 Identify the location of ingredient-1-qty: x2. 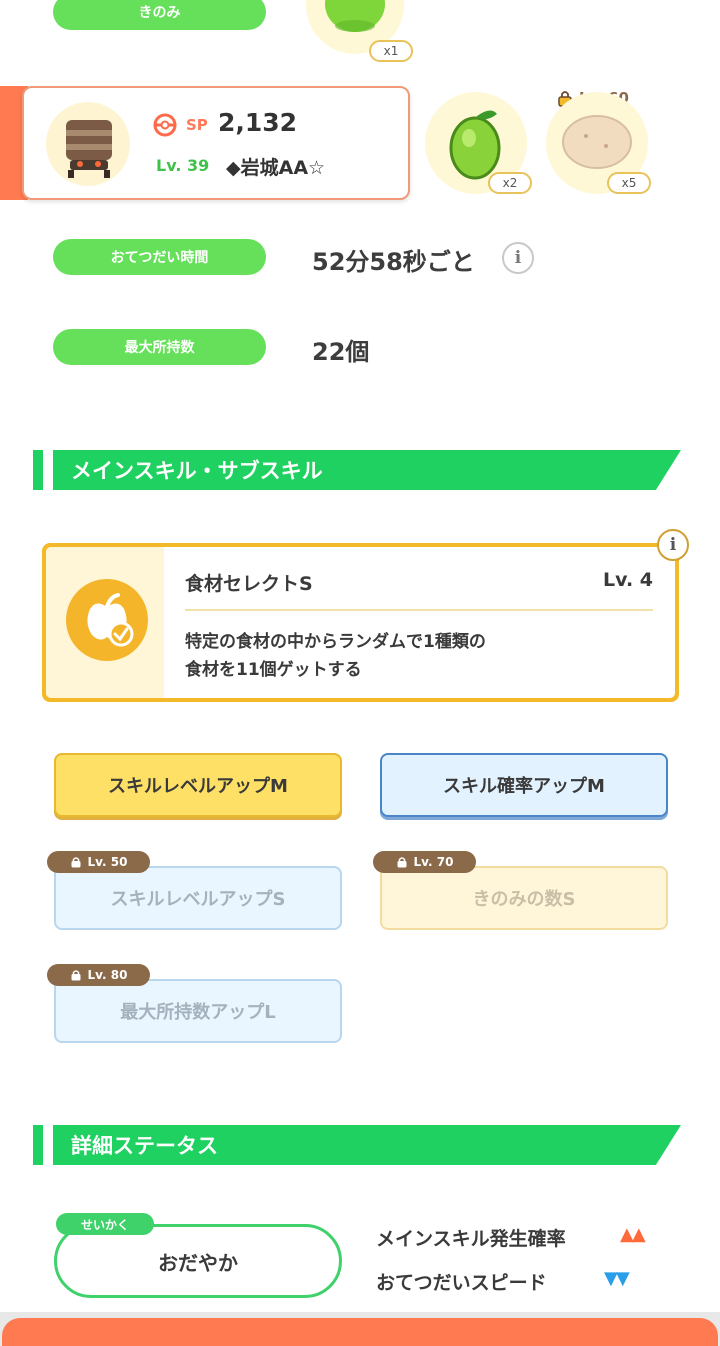
(510, 183).